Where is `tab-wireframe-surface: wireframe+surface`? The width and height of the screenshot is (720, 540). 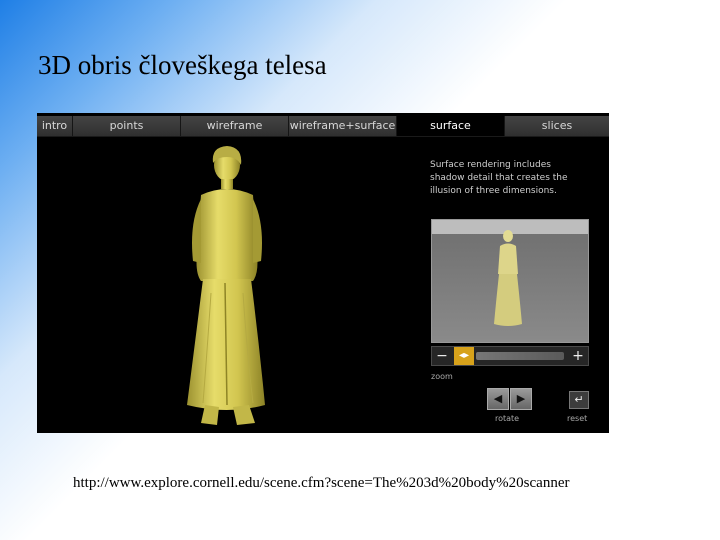
tab-wireframe-surface: wireframe+surface is located at coordinates (343, 126).